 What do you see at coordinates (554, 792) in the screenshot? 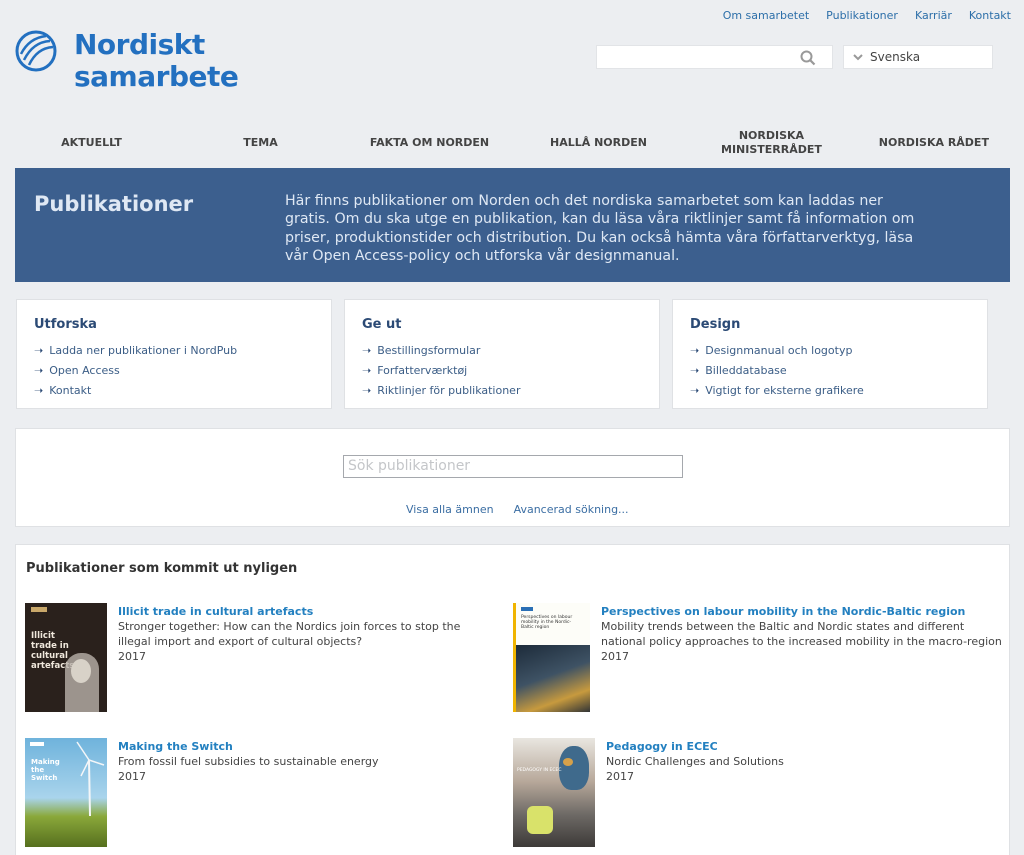
I see `publication-cover: PEDAGOGY IN ECEC` at bounding box center [554, 792].